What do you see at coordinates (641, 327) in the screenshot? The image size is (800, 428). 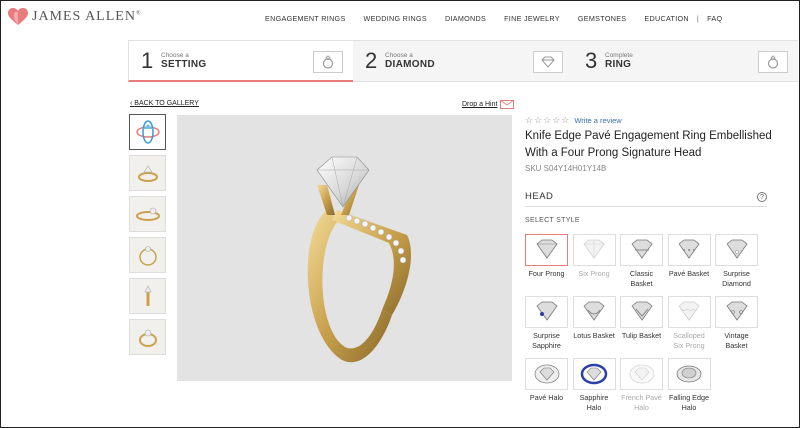 I see `head-option-tulip-basket: Tulip Basket` at bounding box center [641, 327].